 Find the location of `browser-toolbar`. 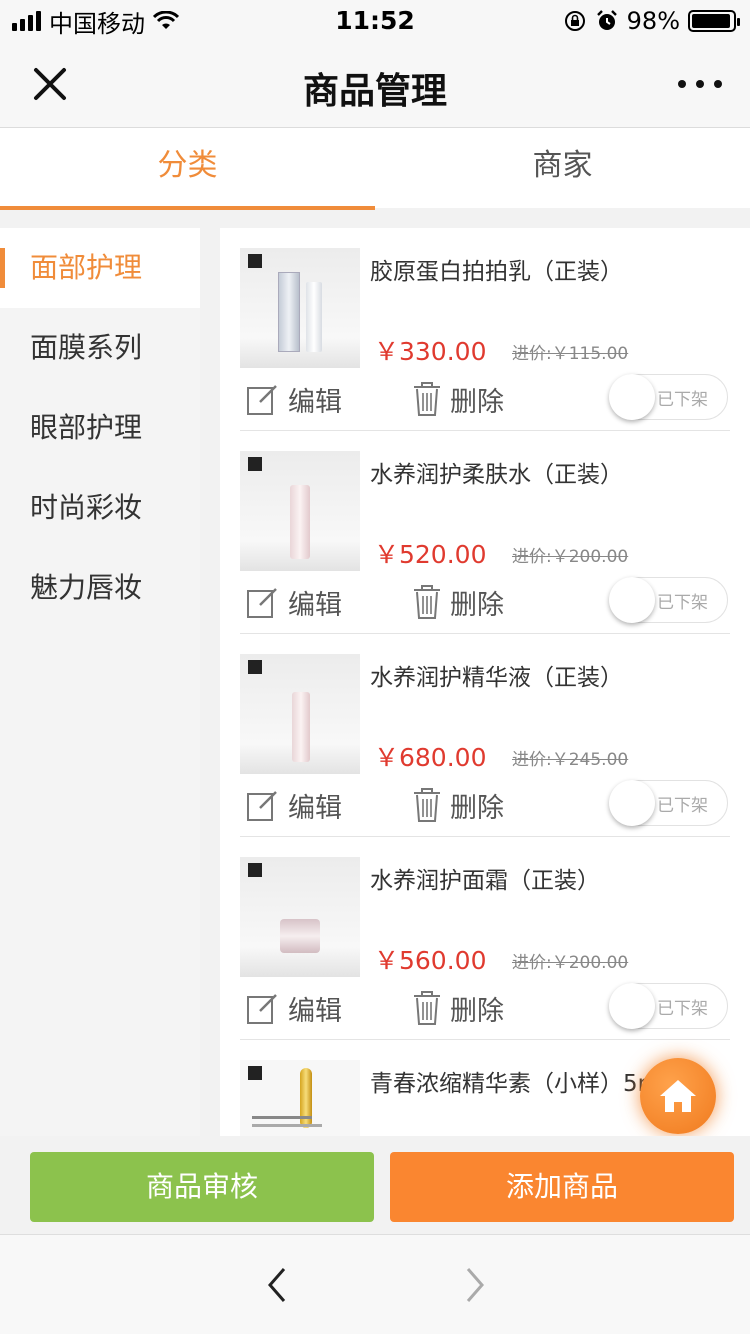

browser-toolbar is located at coordinates (375, 1284).